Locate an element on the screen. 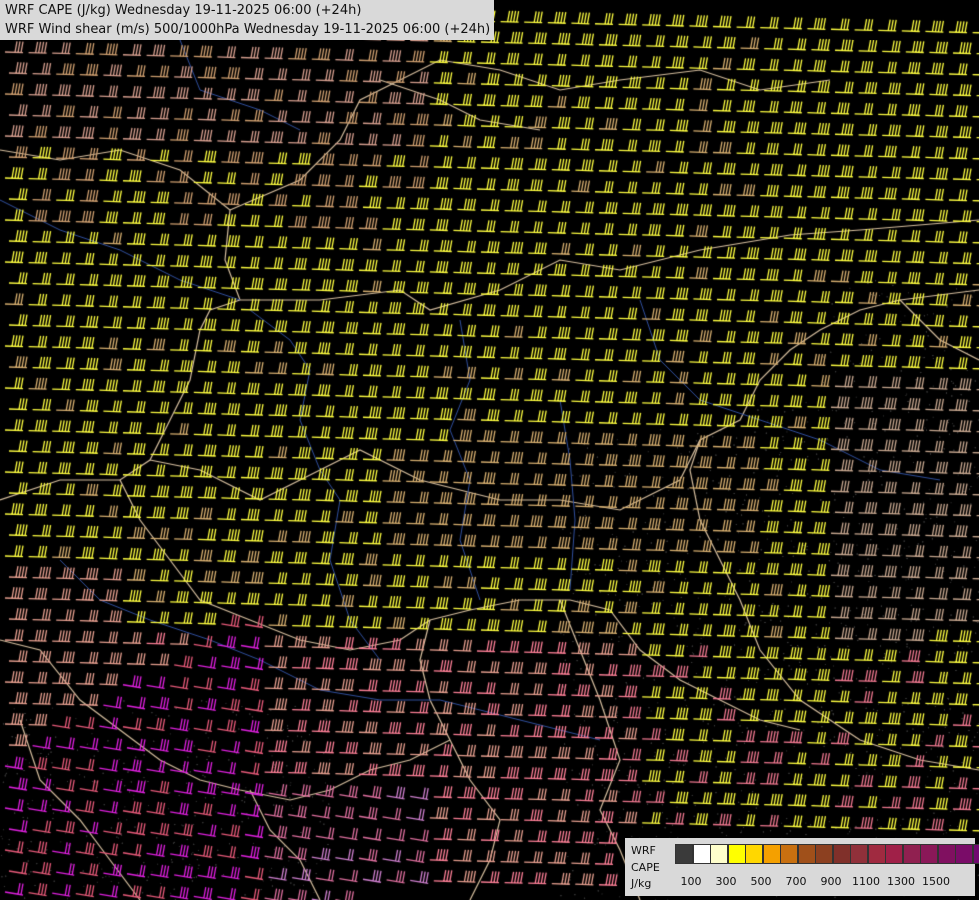 Image resolution: width=979 pixels, height=900 pixels. legend-label-model: WRF is located at coordinates (643, 850).